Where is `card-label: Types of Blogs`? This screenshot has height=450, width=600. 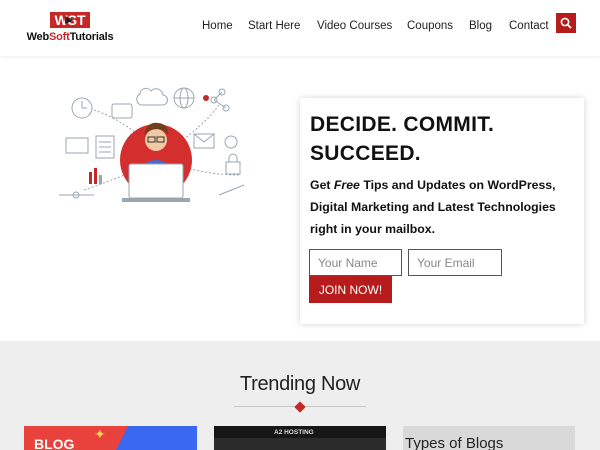 card-label: Types of Blogs is located at coordinates (454, 442).